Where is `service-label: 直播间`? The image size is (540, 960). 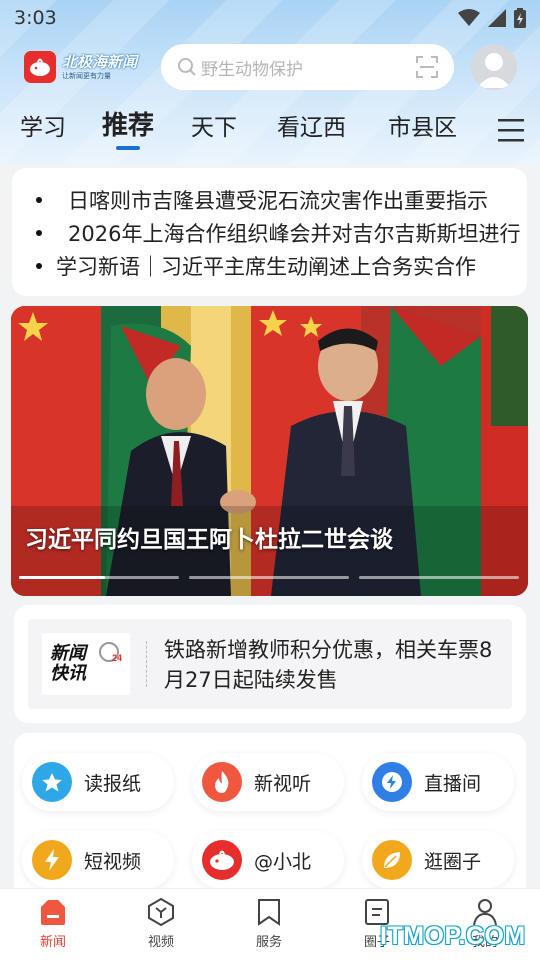 service-label: 直播间 is located at coordinates (453, 783).